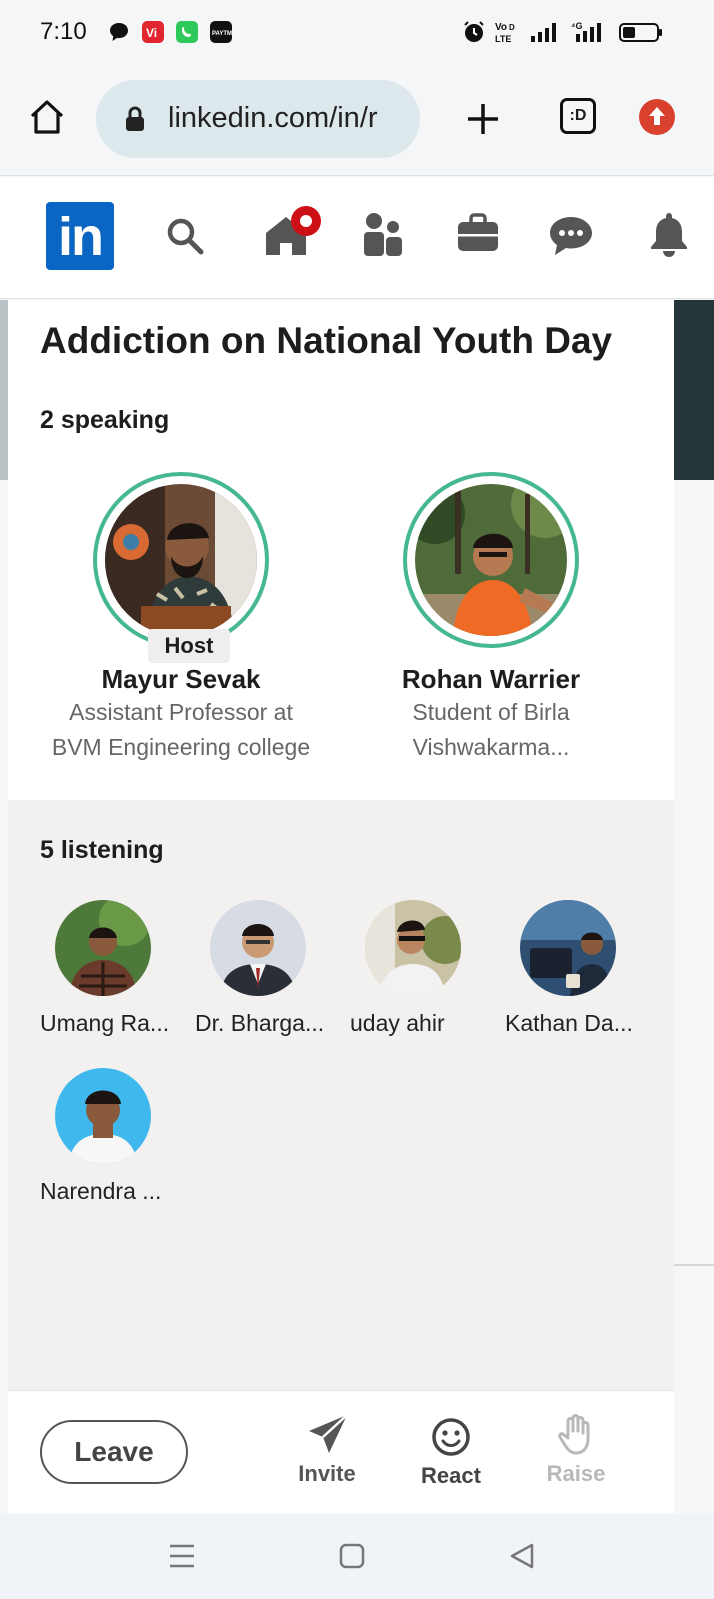  I want to click on speaker-photo-rohan, so click(491, 560).